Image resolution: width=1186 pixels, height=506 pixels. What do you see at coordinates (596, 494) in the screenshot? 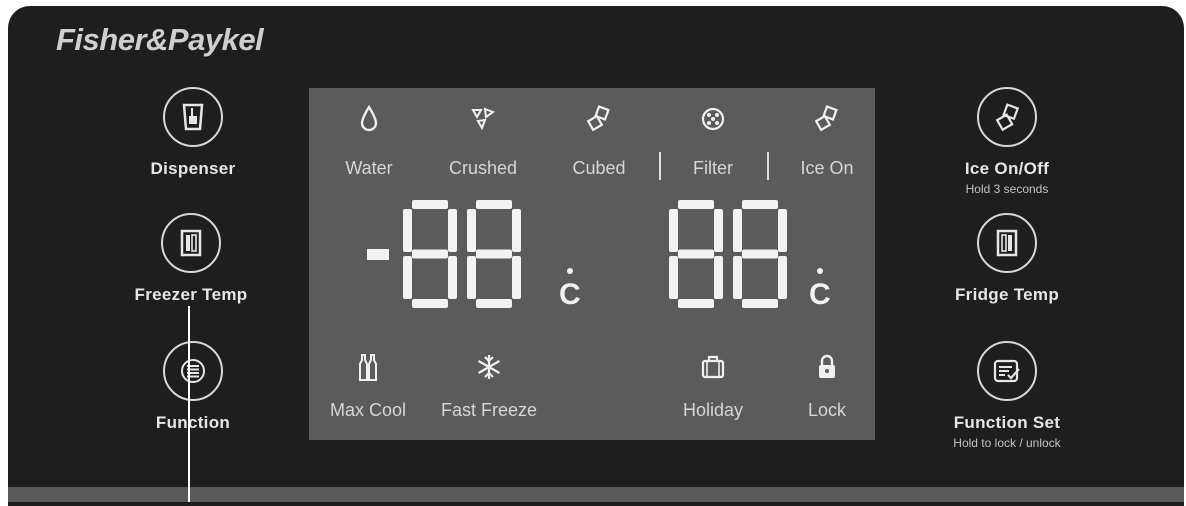
I see `panel-bottom-strip` at bounding box center [596, 494].